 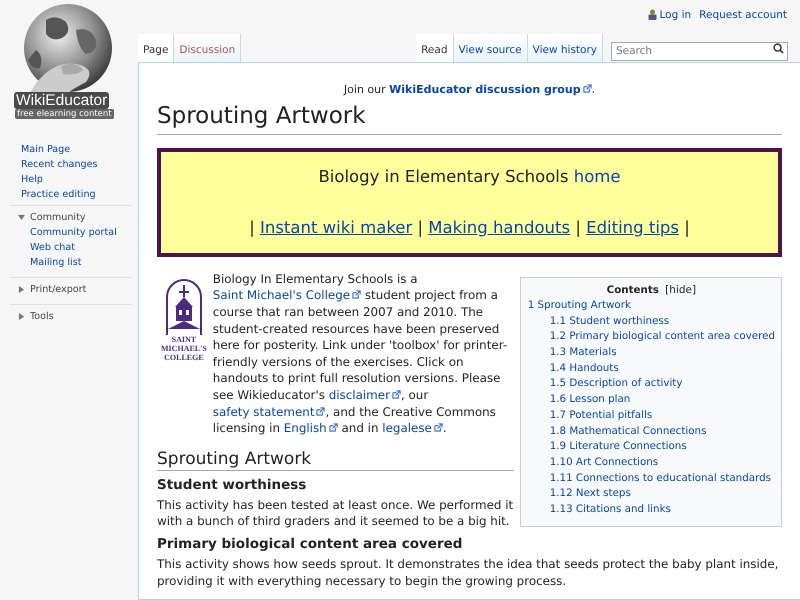 I want to click on link: English, so click(x=311, y=428).